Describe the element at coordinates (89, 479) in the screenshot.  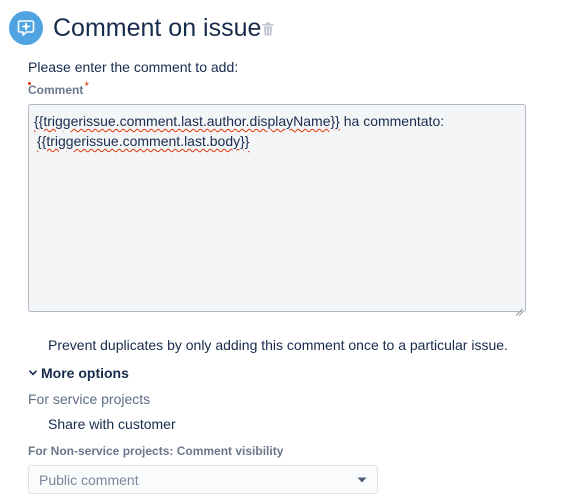
I see `select-value: Public comment` at that location.